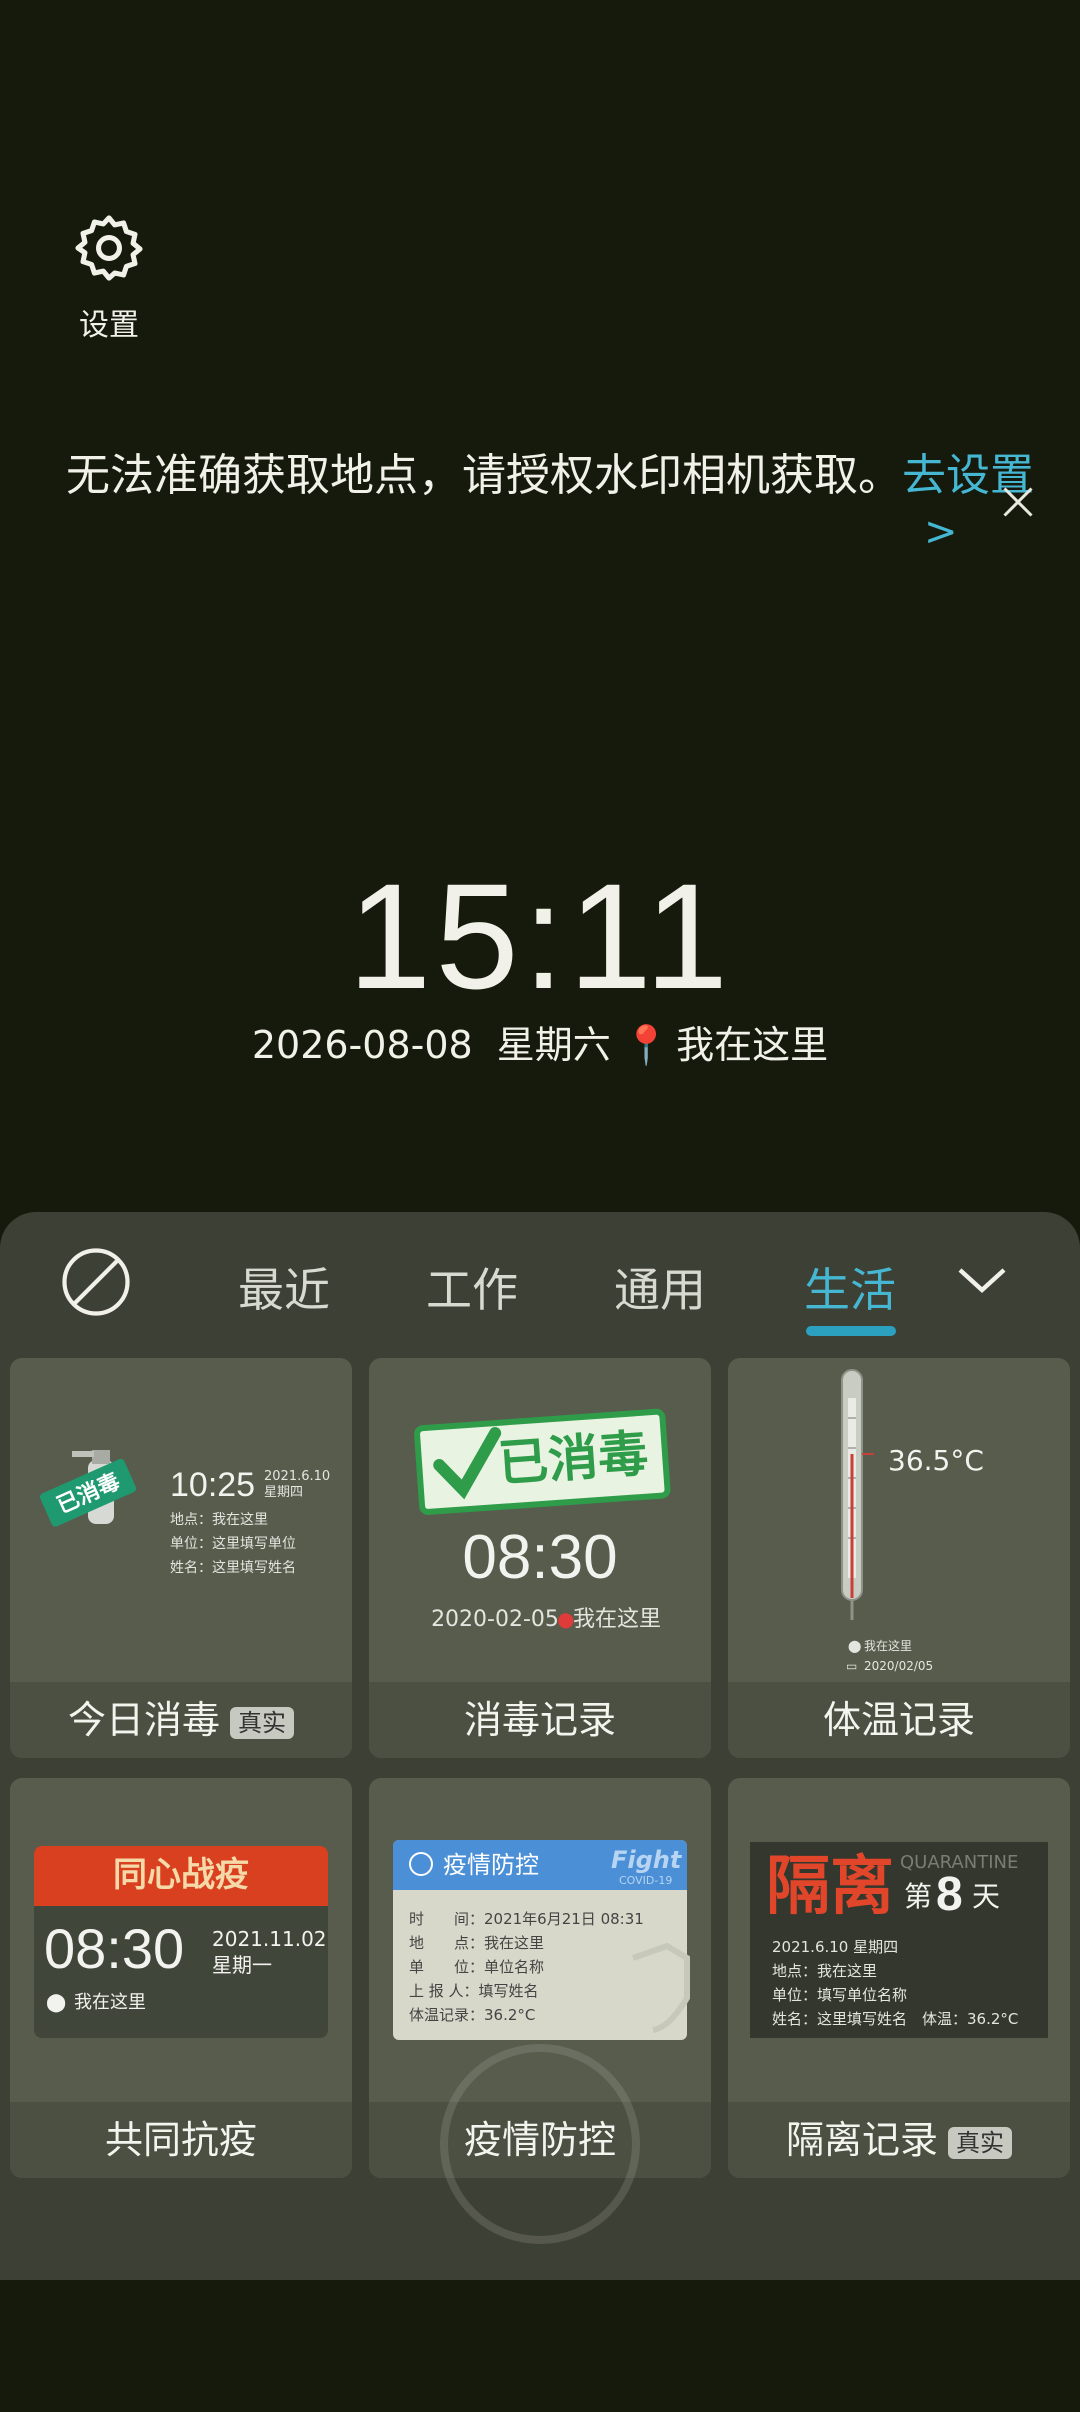 The image size is (1080, 2412). Describe the element at coordinates (283, 1492) in the screenshot. I see `card1-weekday: 星期四` at that location.